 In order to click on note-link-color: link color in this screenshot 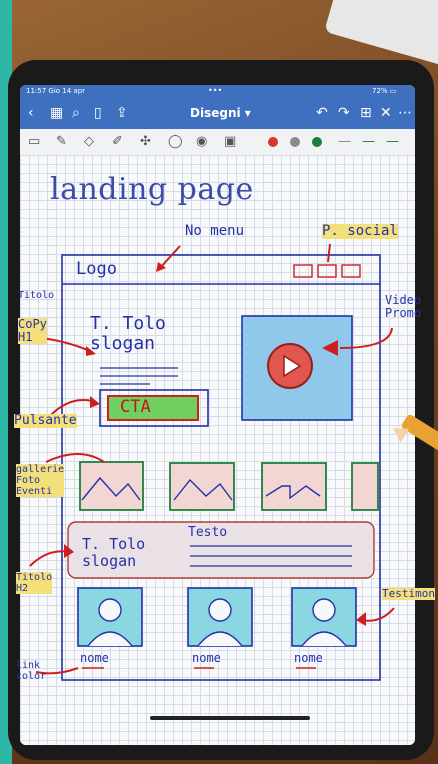, I will do `click(31, 671)`.